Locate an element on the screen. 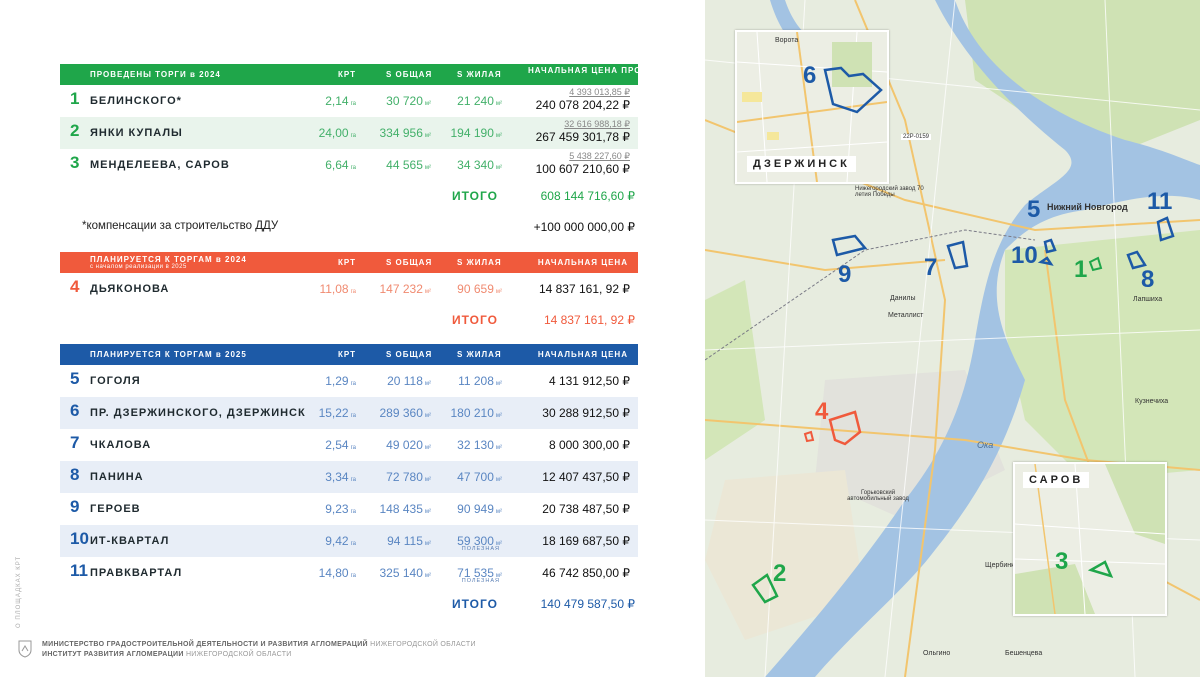  row-s-total: 44 565 м² is located at coordinates (408, 165).